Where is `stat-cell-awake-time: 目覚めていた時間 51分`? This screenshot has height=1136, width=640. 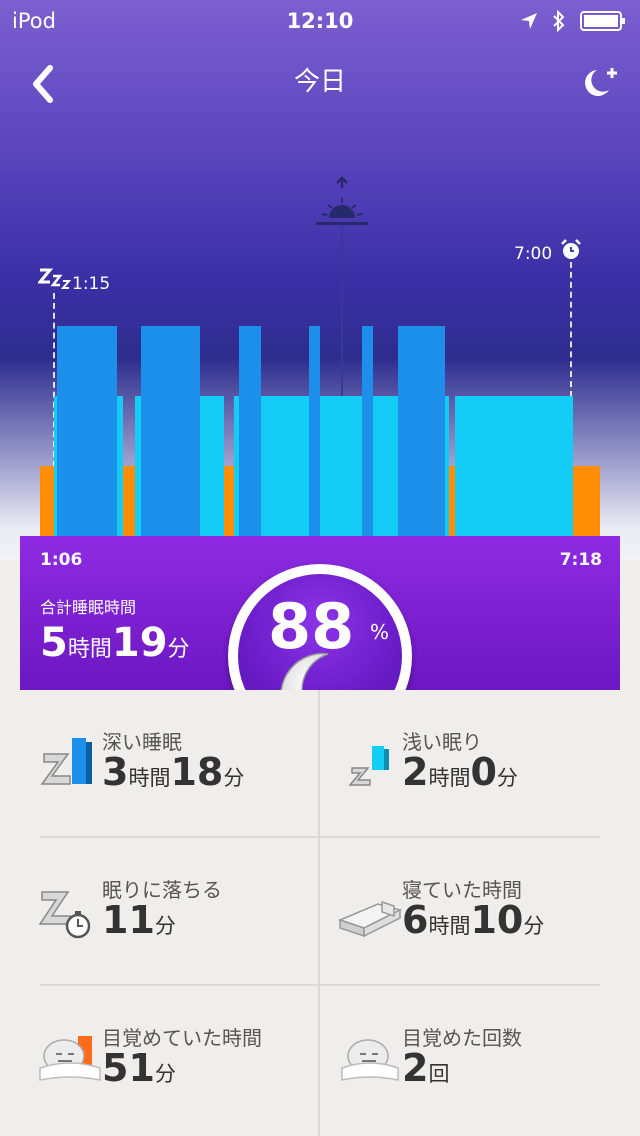 stat-cell-awake-time: 目覚めていた時間 51分 is located at coordinates (169, 1059).